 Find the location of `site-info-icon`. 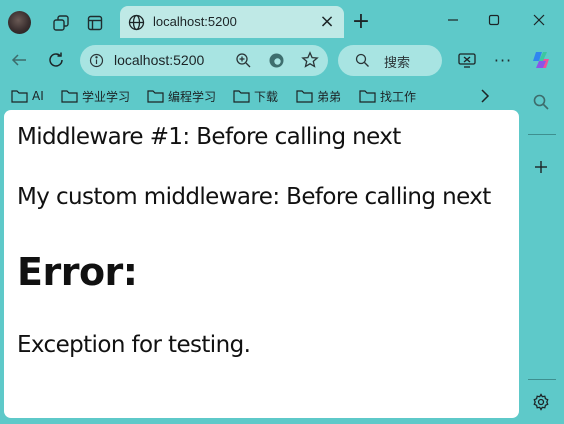

site-info-icon is located at coordinates (96, 62).